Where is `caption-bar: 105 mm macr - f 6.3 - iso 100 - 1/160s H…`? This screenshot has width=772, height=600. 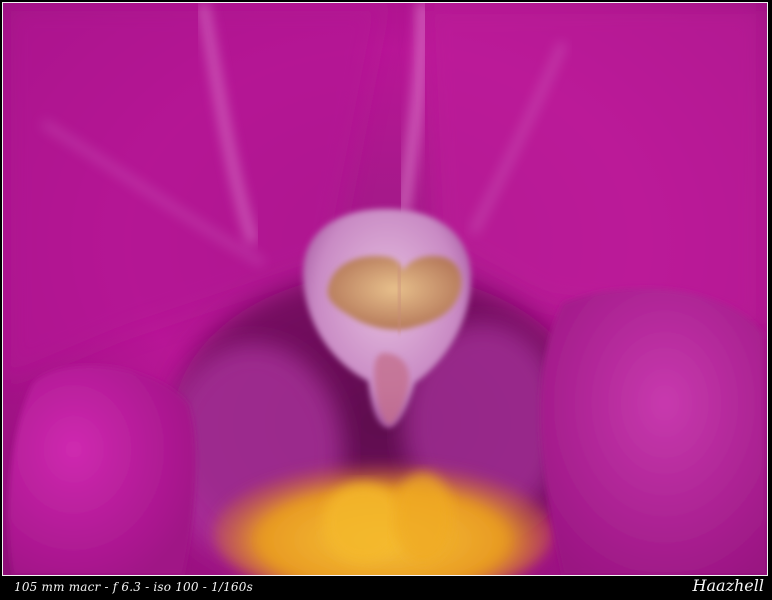
caption-bar: 105 mm macr - f 6.3 - iso 100 - 1/160s H… is located at coordinates (386, 588).